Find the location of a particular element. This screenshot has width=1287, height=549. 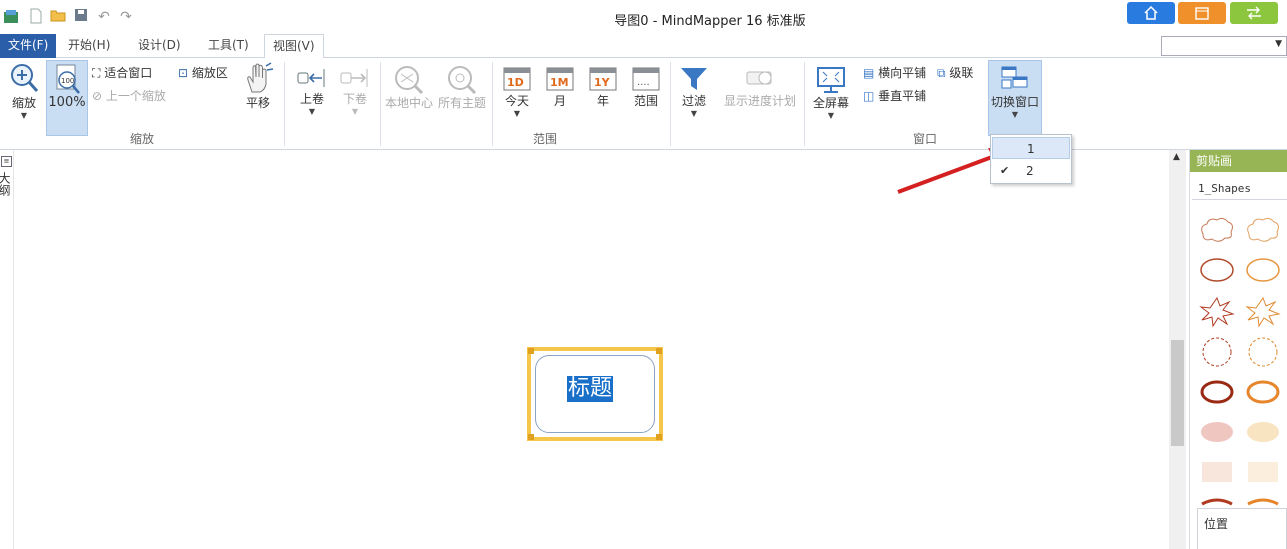

local-center-label: 本地中心 is located at coordinates (408, 103).